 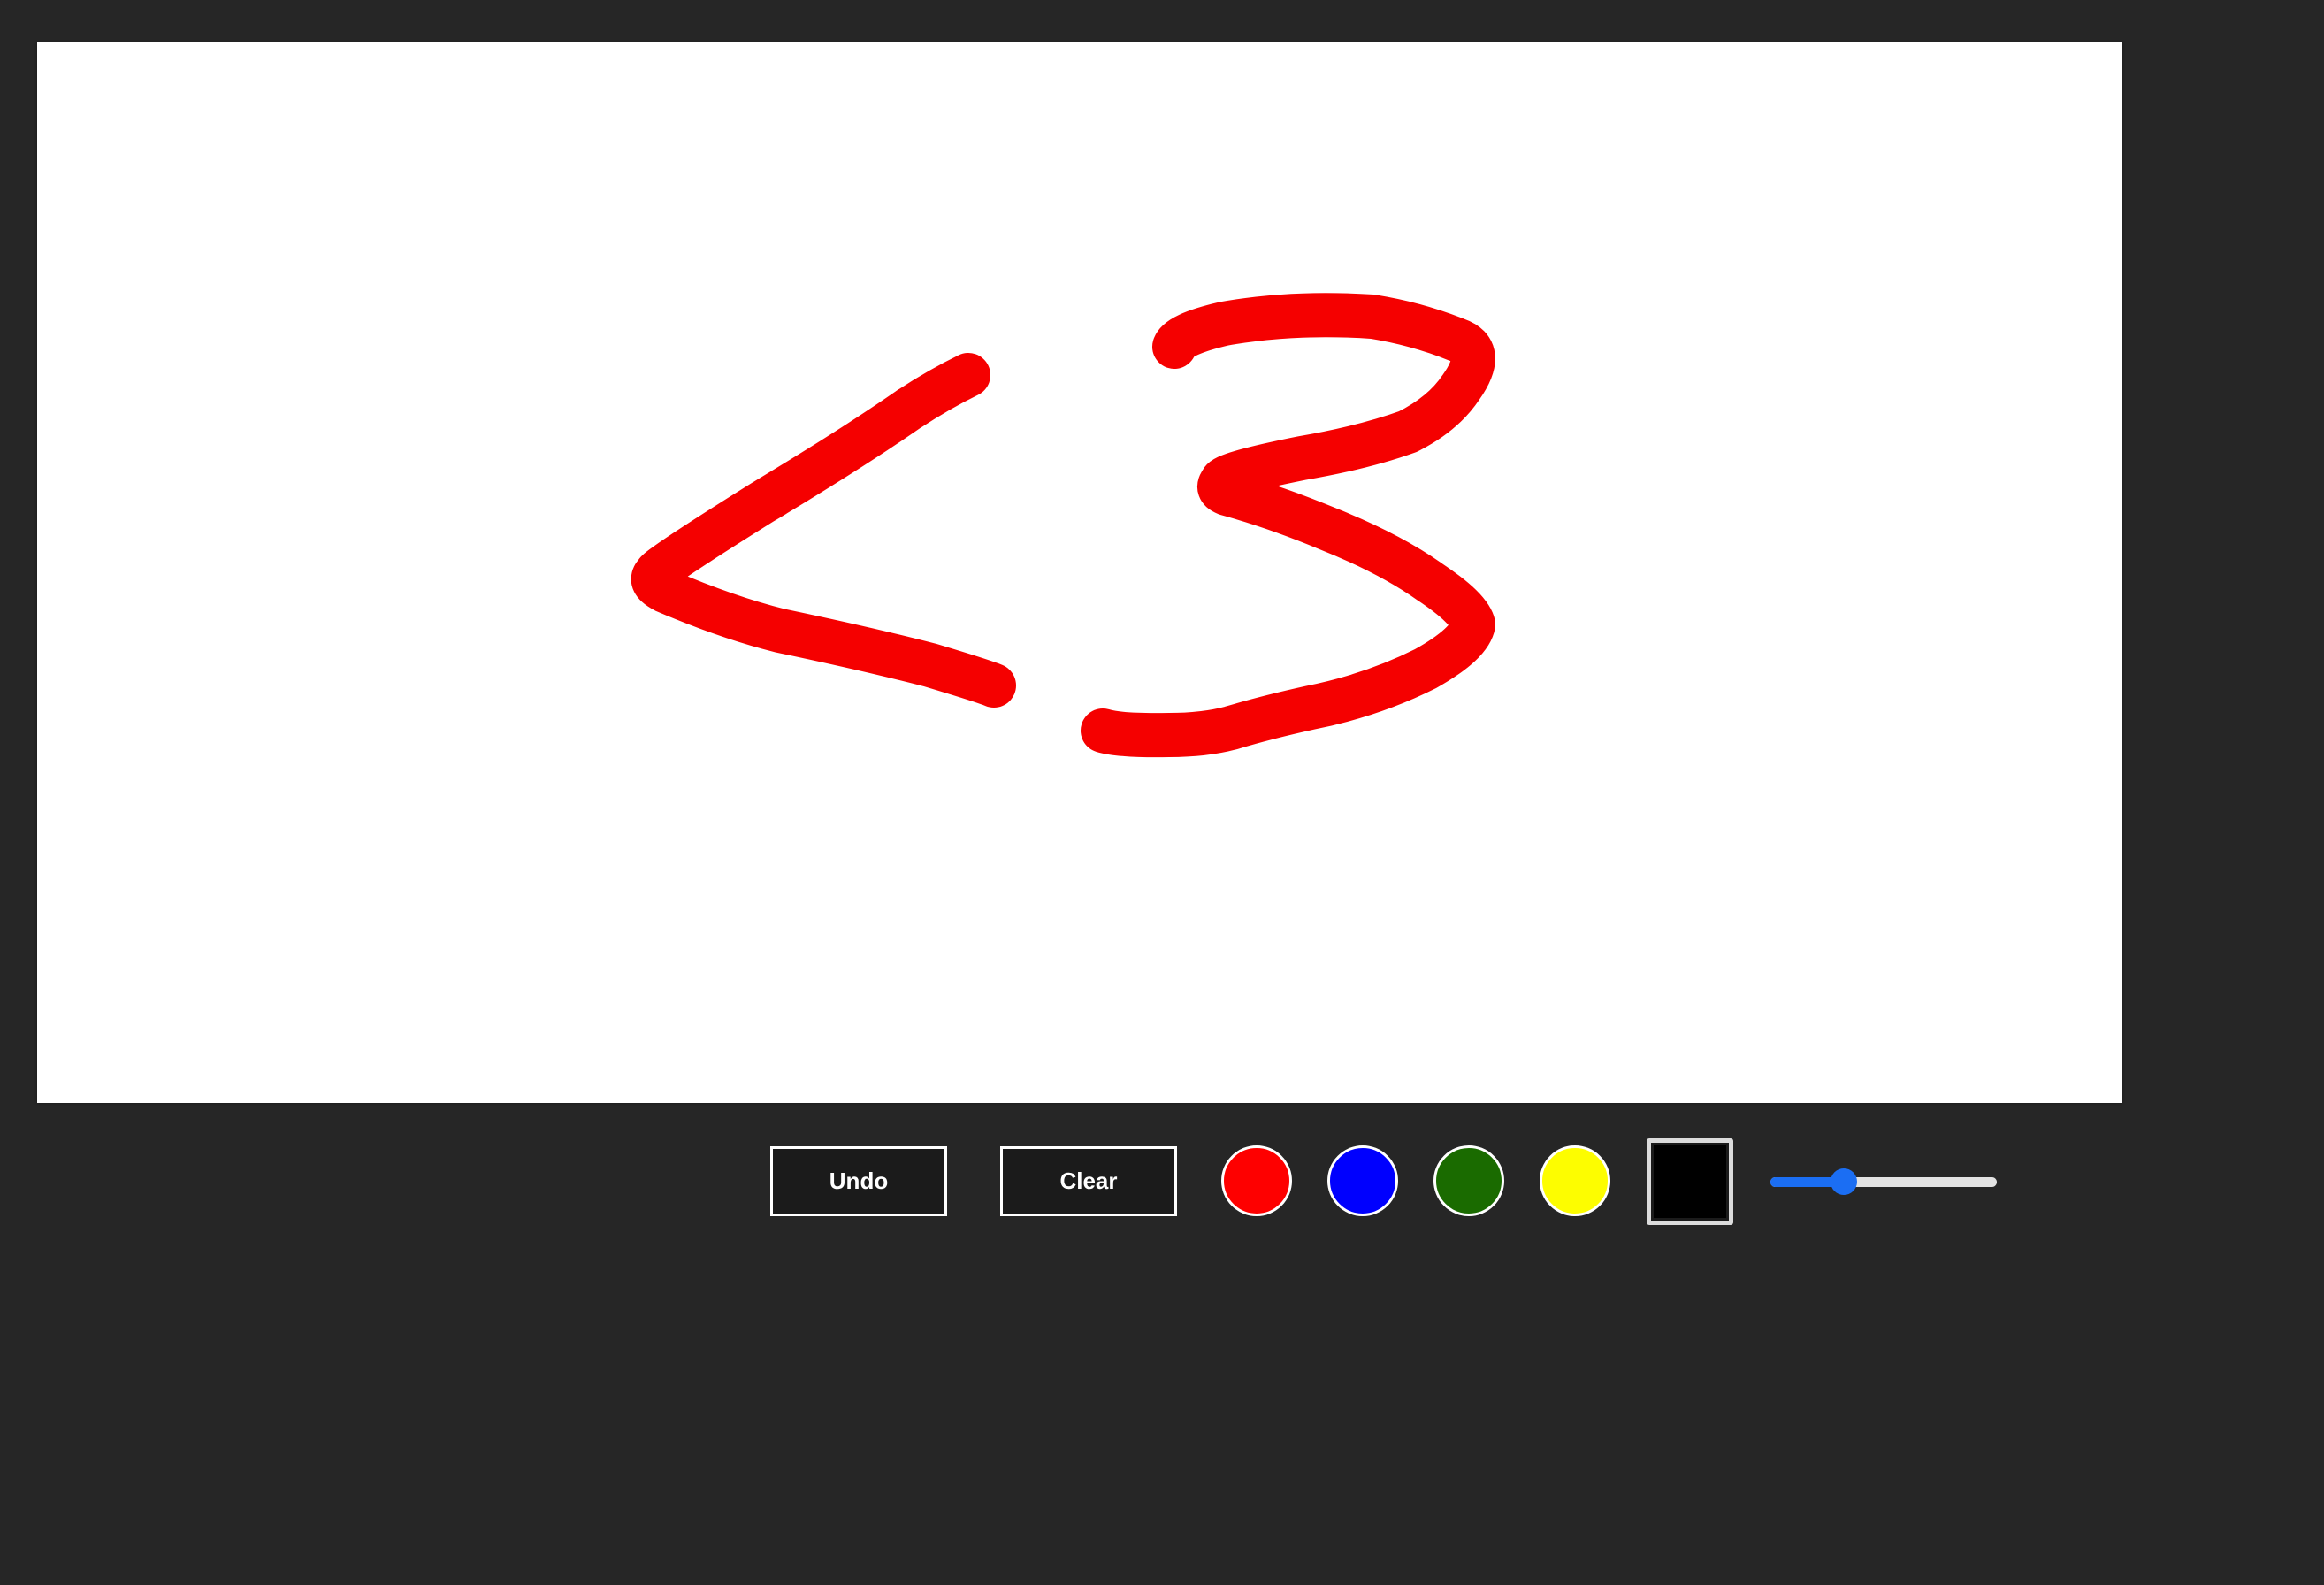 What do you see at coordinates (1256, 1180) in the screenshot?
I see `color-swatch-red` at bounding box center [1256, 1180].